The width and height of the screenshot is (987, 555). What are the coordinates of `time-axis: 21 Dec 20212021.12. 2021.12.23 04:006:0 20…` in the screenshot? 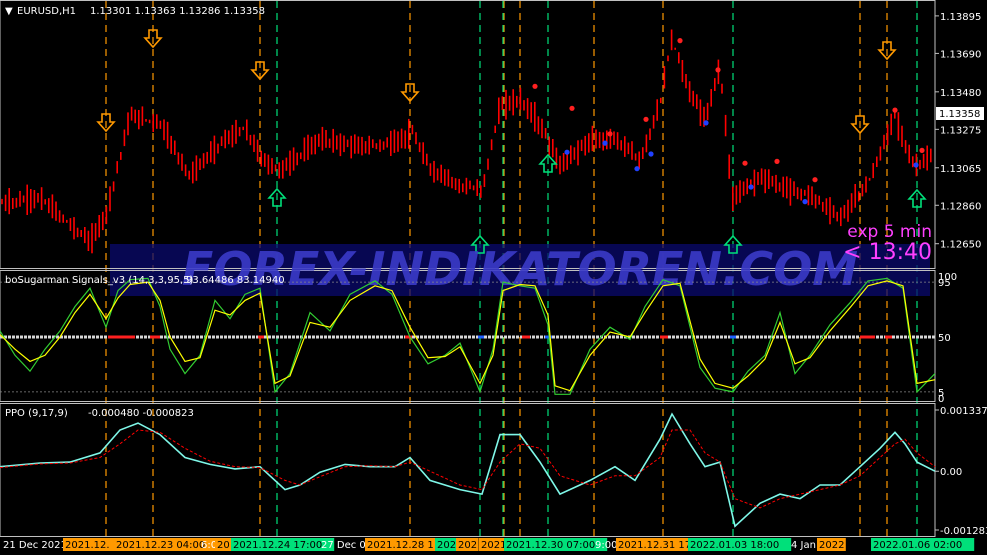 It's located at (489, 544).